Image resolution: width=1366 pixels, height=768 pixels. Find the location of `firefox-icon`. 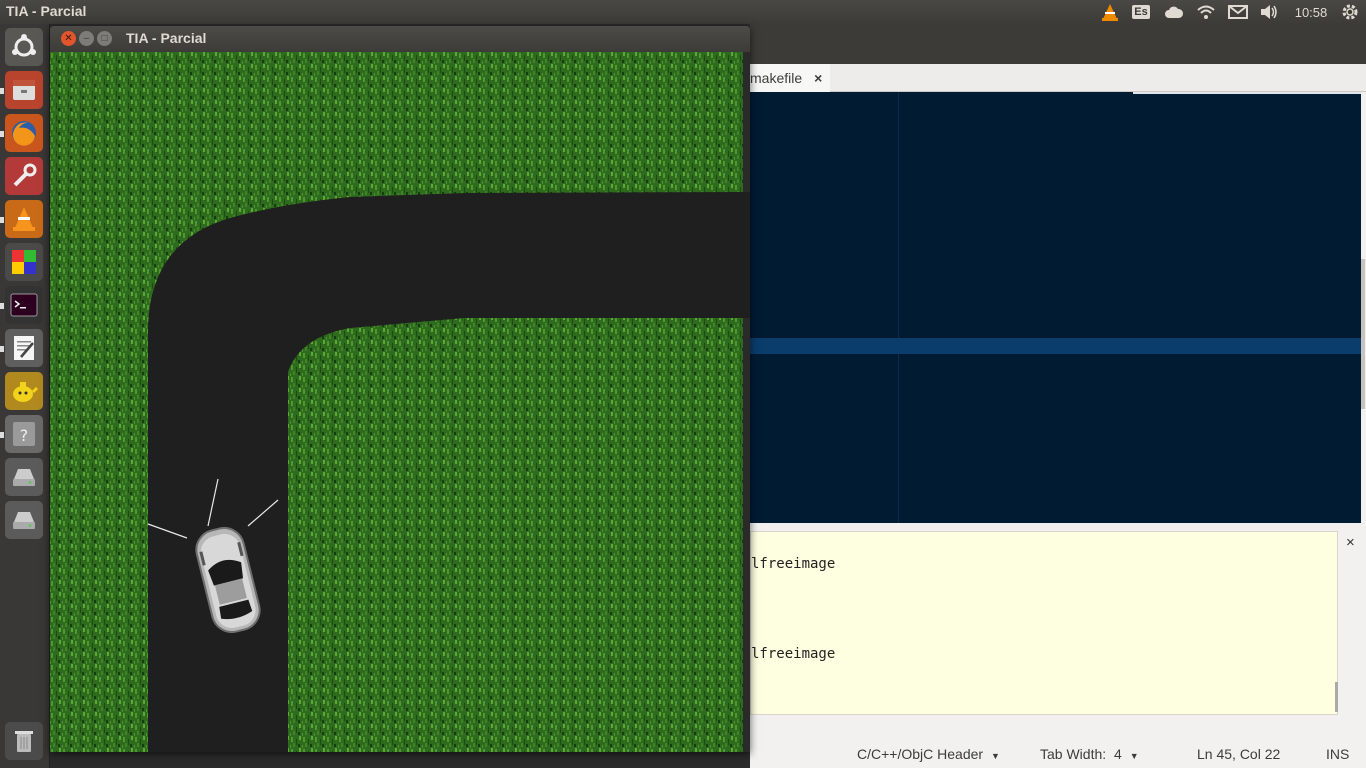

firefox-icon is located at coordinates (24, 133).